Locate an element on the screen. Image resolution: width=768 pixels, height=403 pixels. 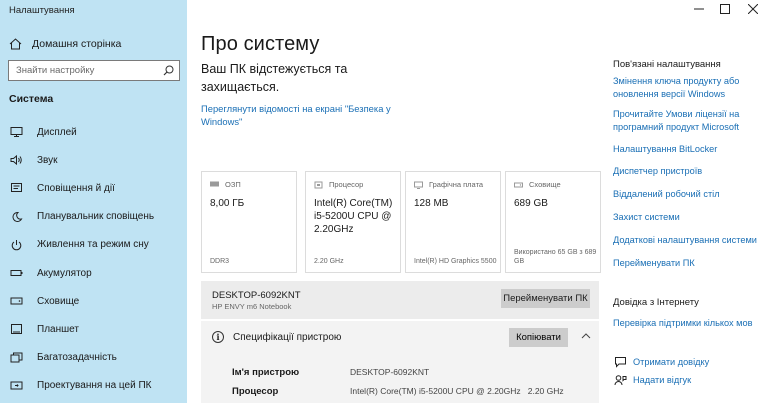
sidebar-item-storage: Сховище is located at coordinates (93, 301).